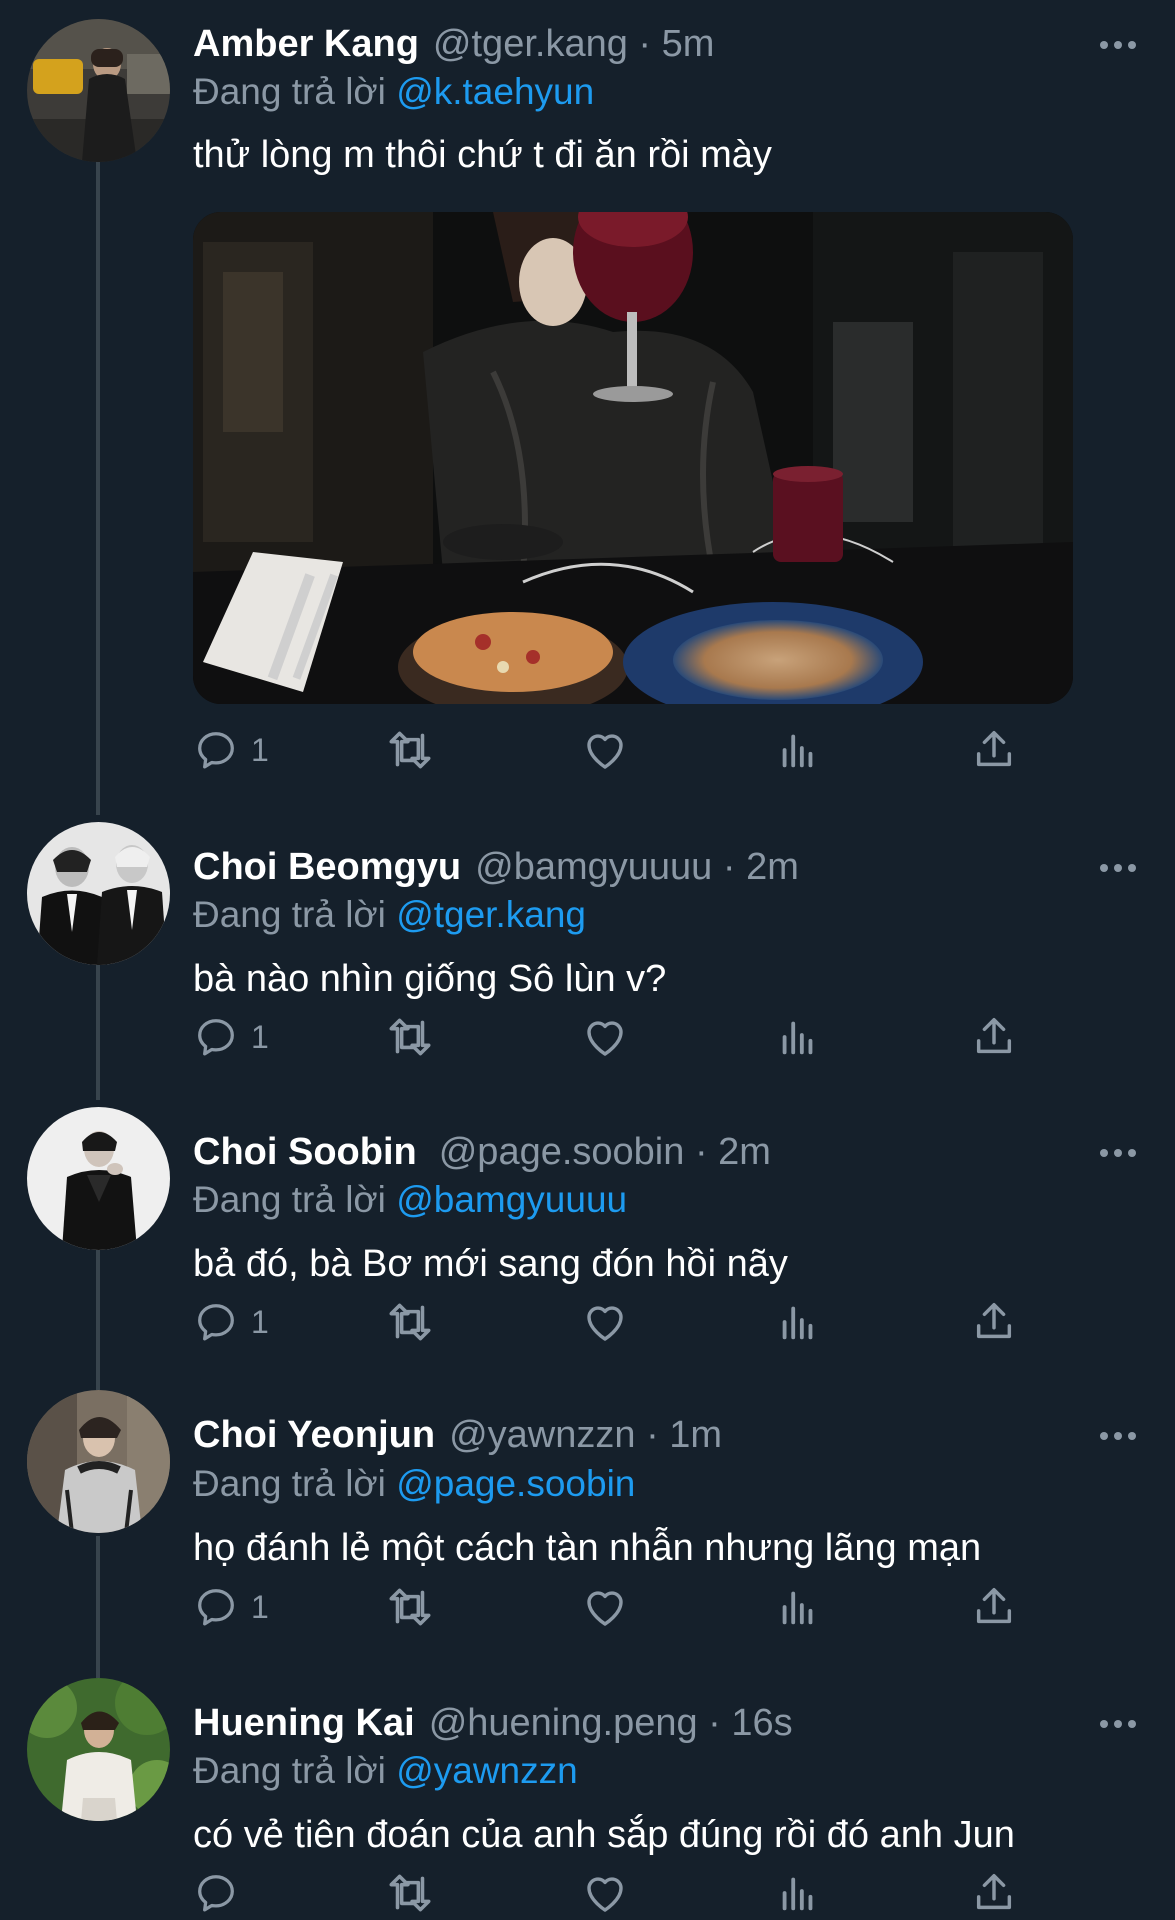 Image resolution: width=1175 pixels, height=1920 pixels. I want to click on tweet-header: Choi Yeonjun @yawnzzn · 1m, so click(457, 1435).